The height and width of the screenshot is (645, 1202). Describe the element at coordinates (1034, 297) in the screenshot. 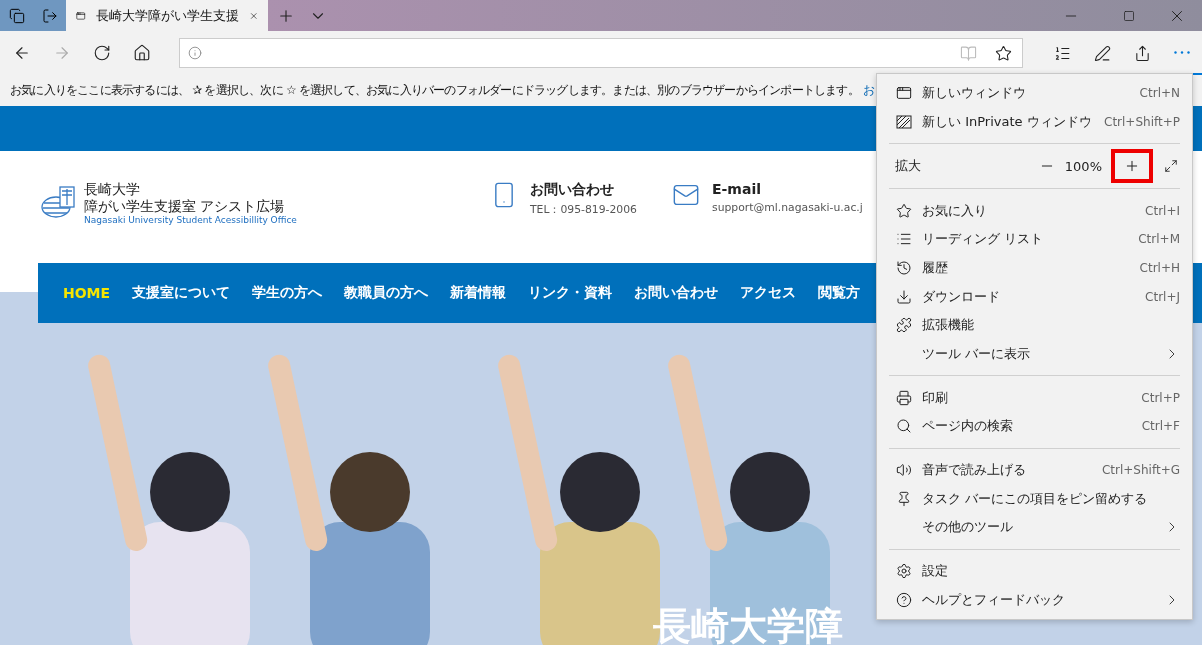

I see `menu-item: ダウンロード Ctrl+J` at that location.